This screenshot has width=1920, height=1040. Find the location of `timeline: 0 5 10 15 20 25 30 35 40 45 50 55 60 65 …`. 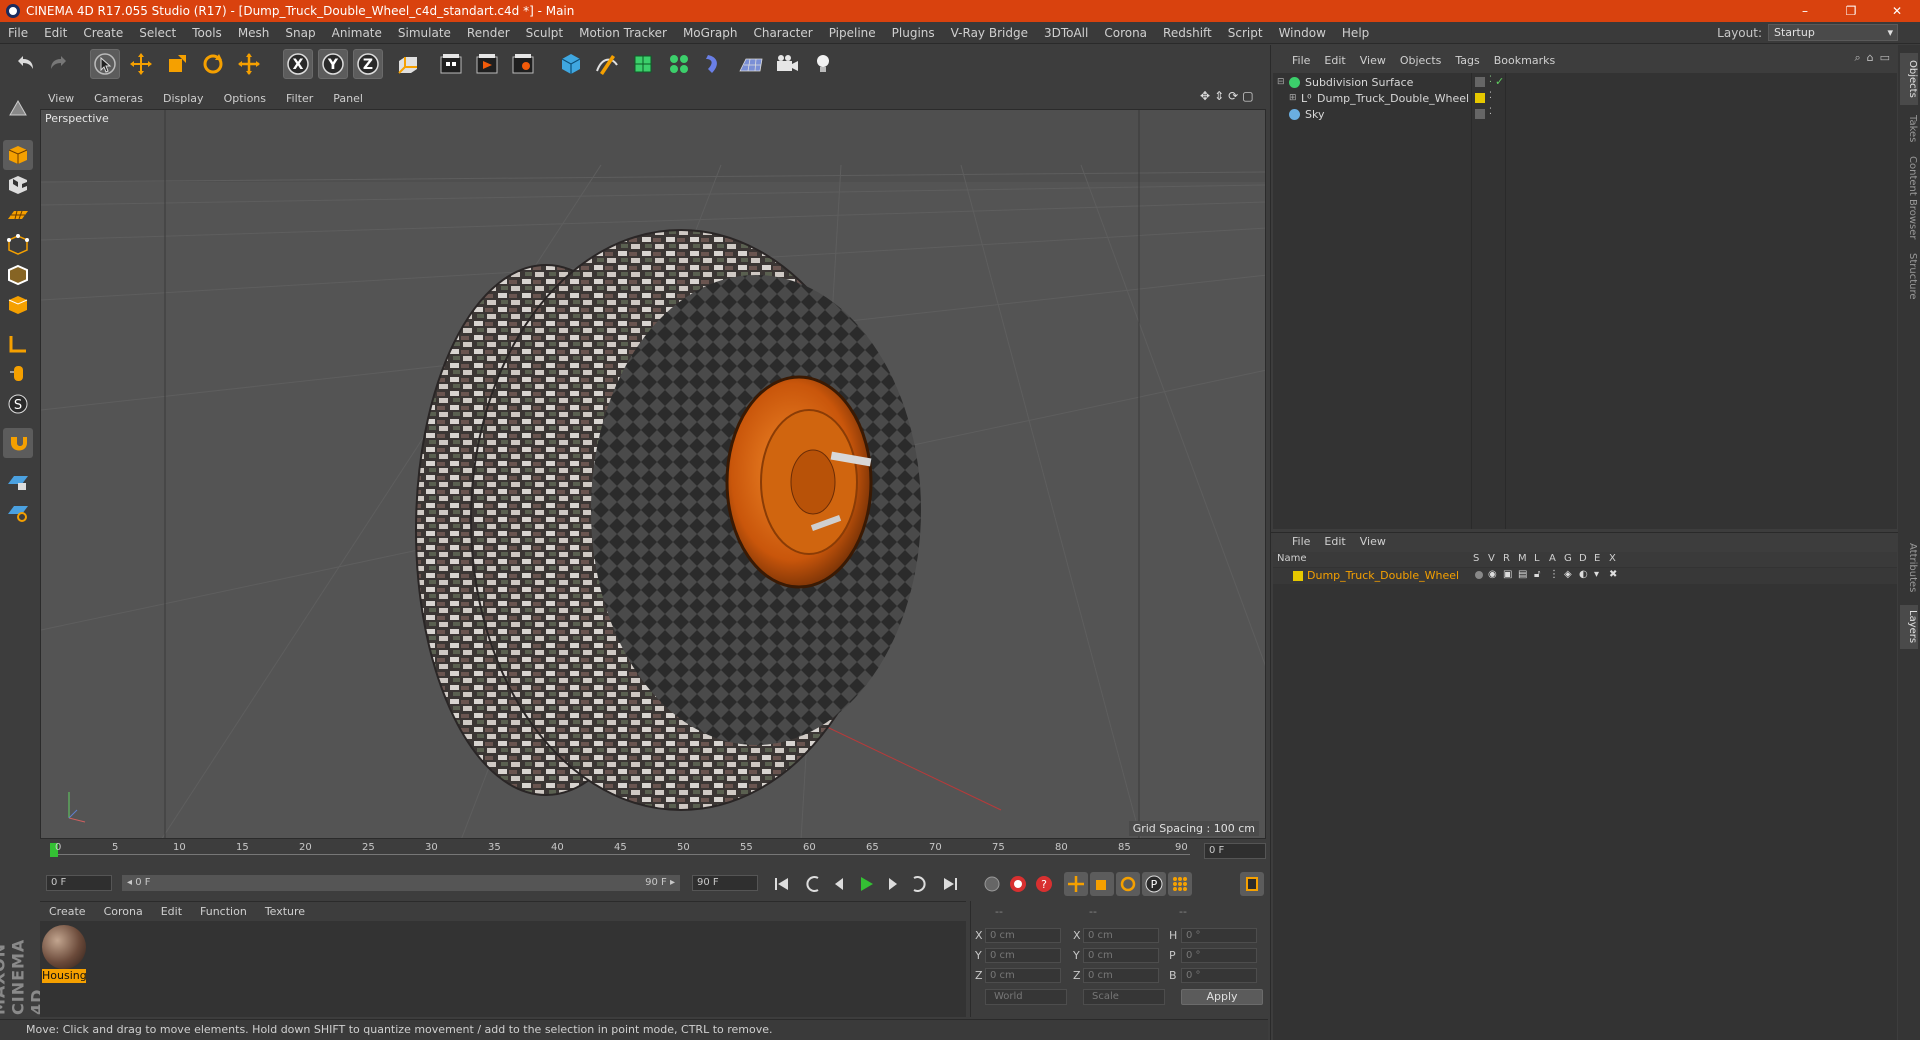

timeline: 0 5 10 15 20 25 30 35 40 45 50 55 60 65 … is located at coordinates (654, 851).